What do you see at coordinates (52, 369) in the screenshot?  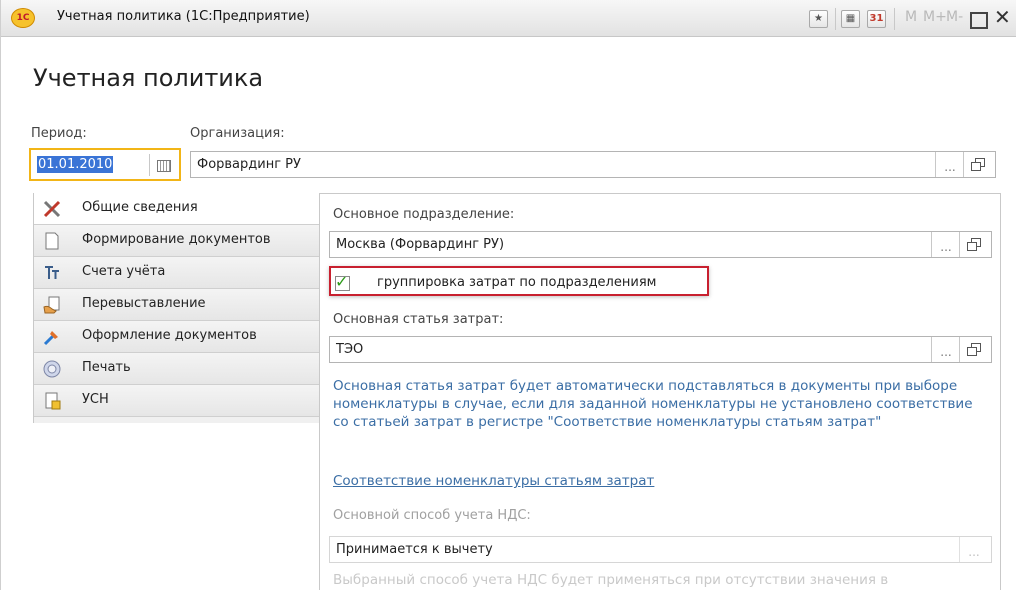 I see `print-icon` at bounding box center [52, 369].